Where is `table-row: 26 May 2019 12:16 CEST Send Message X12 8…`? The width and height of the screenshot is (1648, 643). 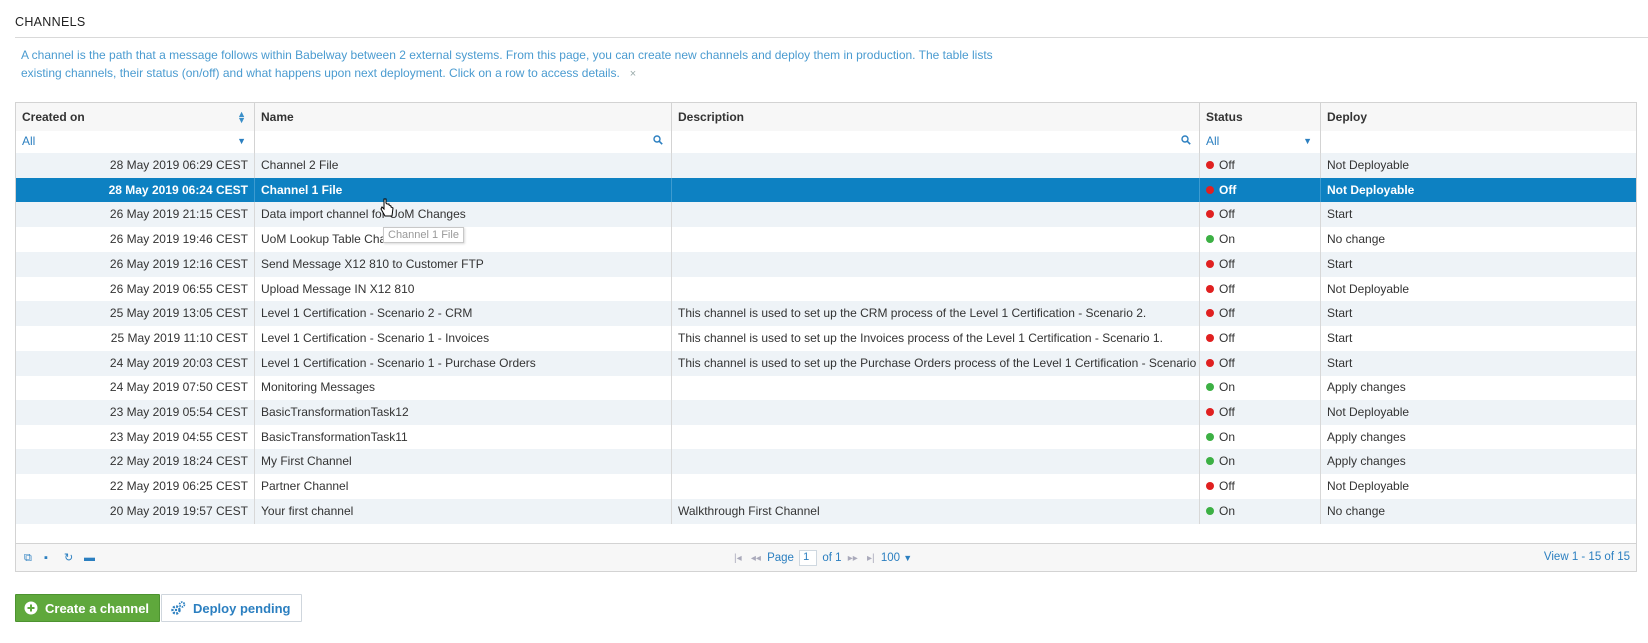
table-row: 26 May 2019 12:16 CEST Send Message X12 8… is located at coordinates (826, 264).